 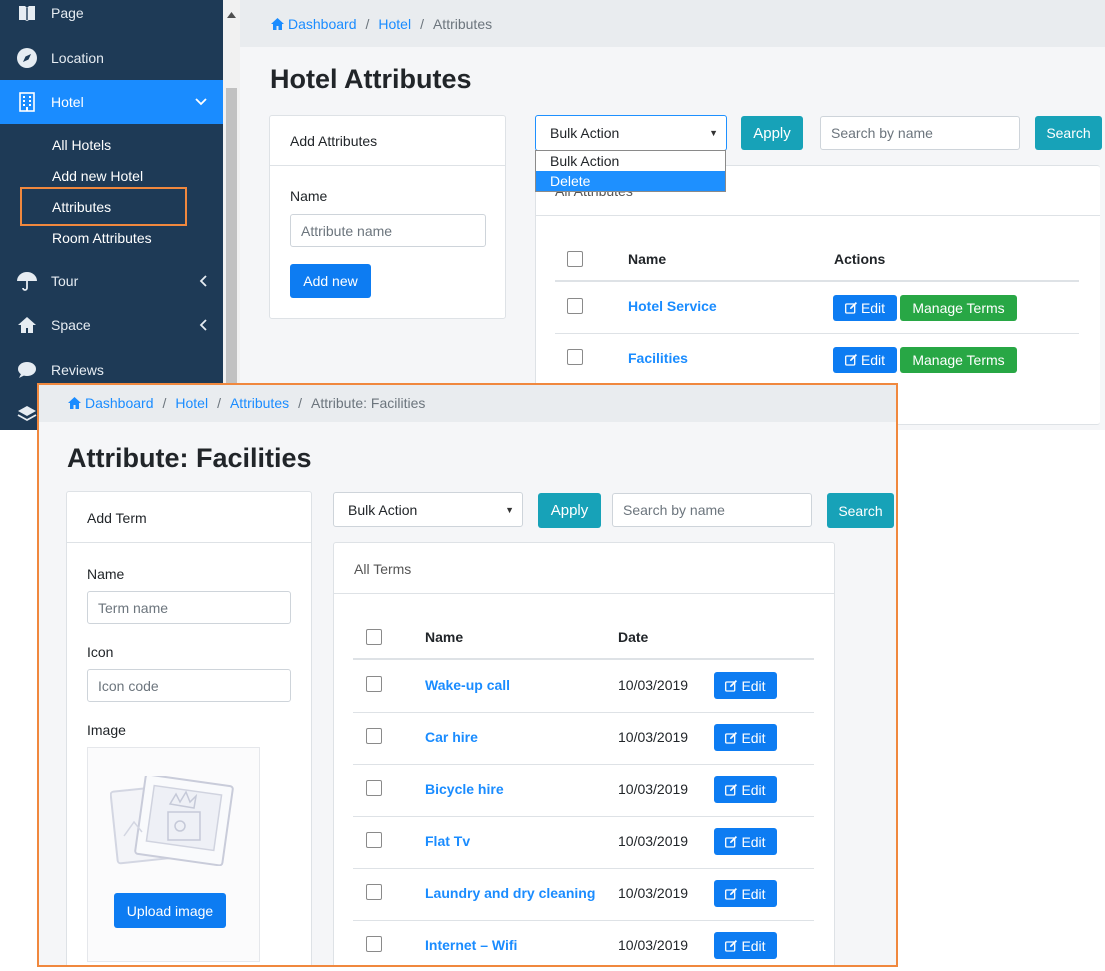 I want to click on card-header: Add Term, so click(x=189, y=517).